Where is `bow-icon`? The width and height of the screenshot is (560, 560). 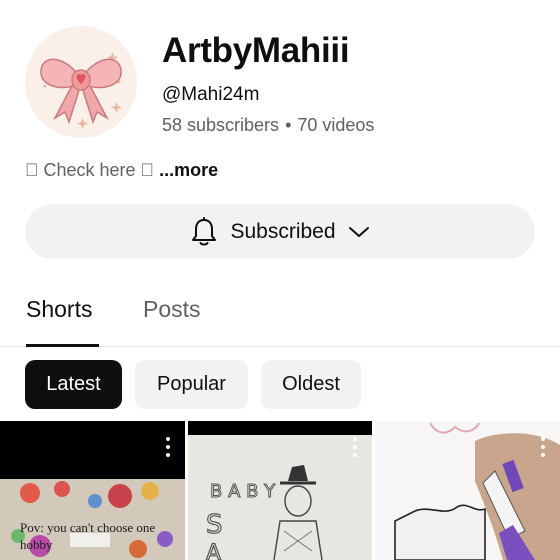
bow-icon is located at coordinates (81, 90).